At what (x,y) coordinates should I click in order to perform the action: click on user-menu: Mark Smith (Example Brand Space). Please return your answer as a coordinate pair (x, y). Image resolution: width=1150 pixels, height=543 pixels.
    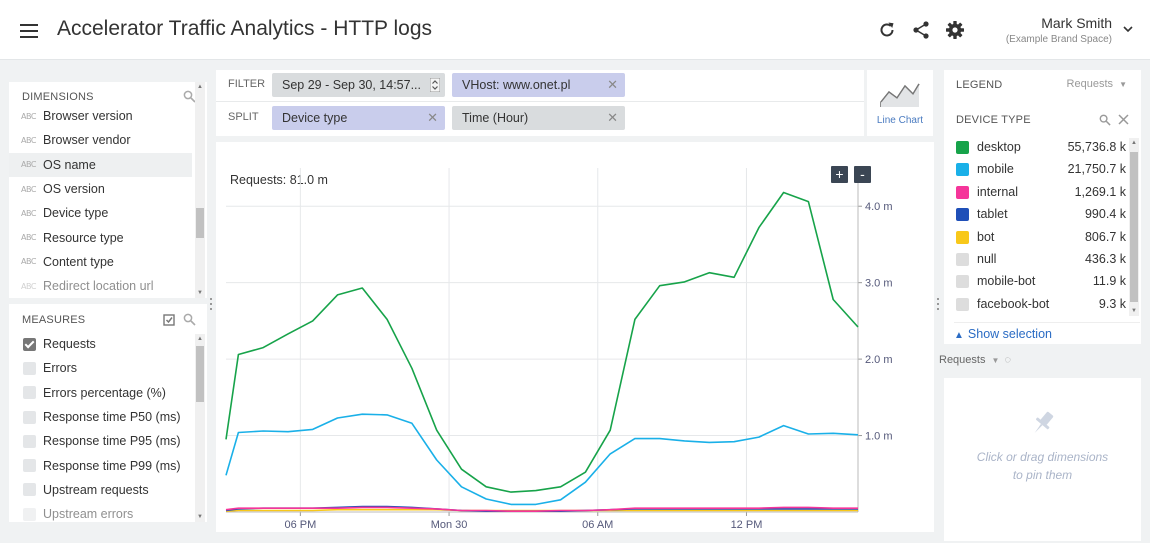
    Looking at the image, I should click on (1059, 30).